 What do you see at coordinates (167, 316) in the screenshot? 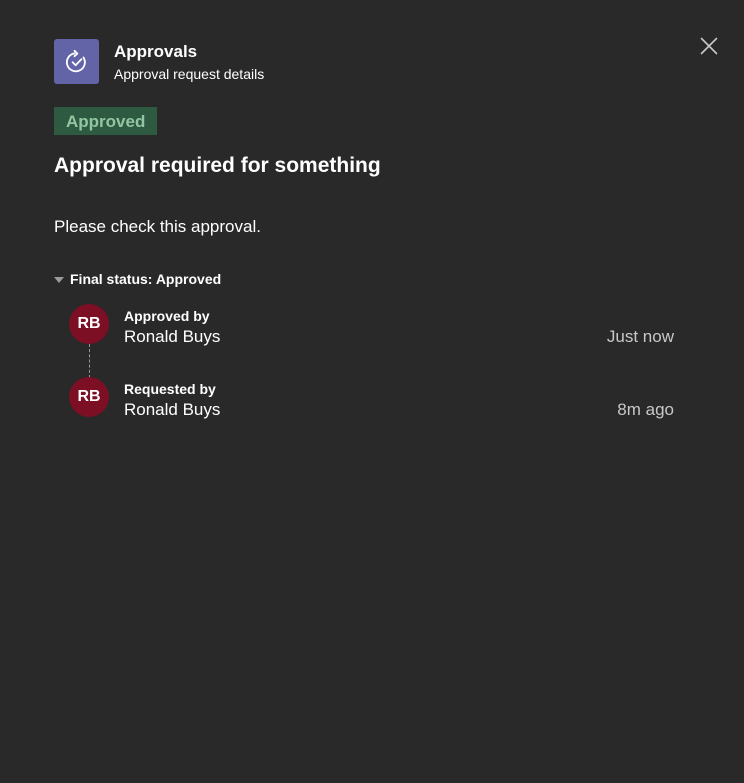
I see `entry-role: Approved by` at bounding box center [167, 316].